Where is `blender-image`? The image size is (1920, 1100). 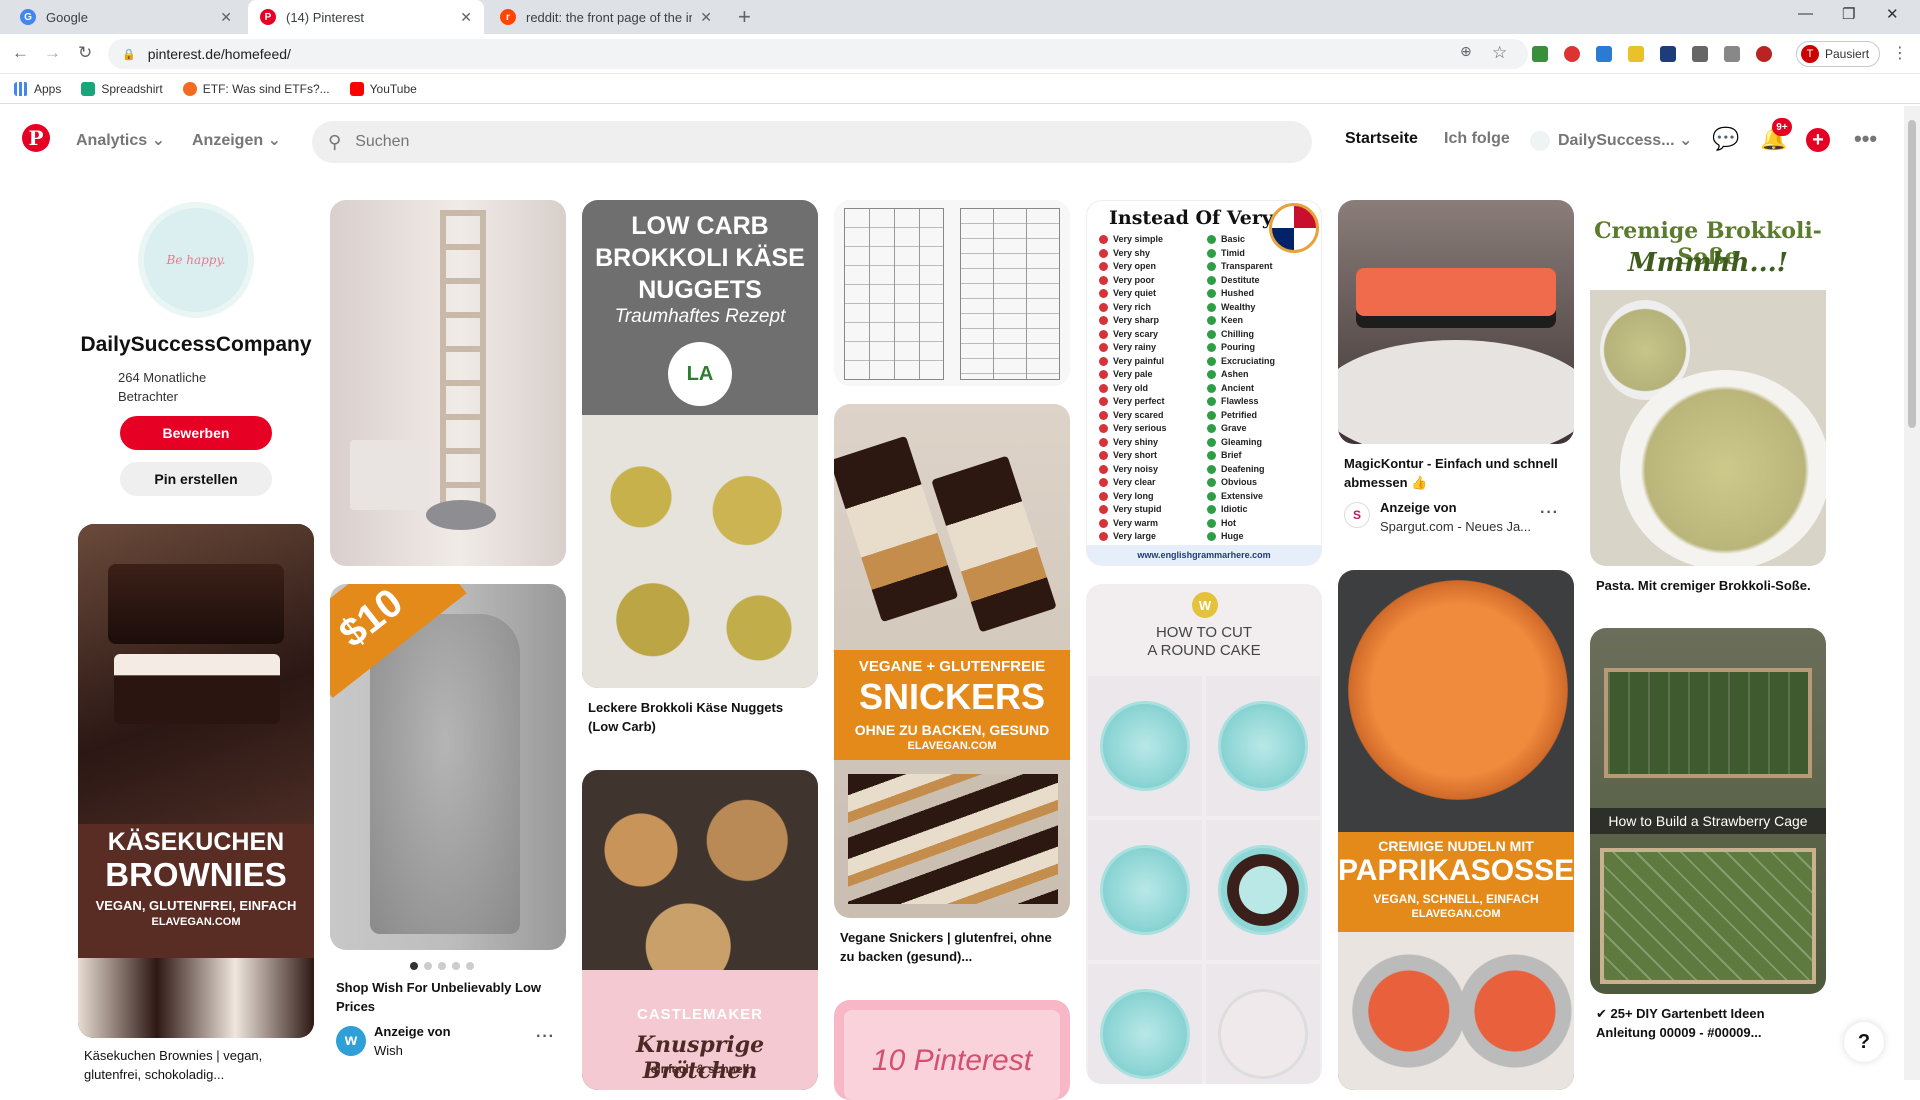 blender-image is located at coordinates (1456, 1011).